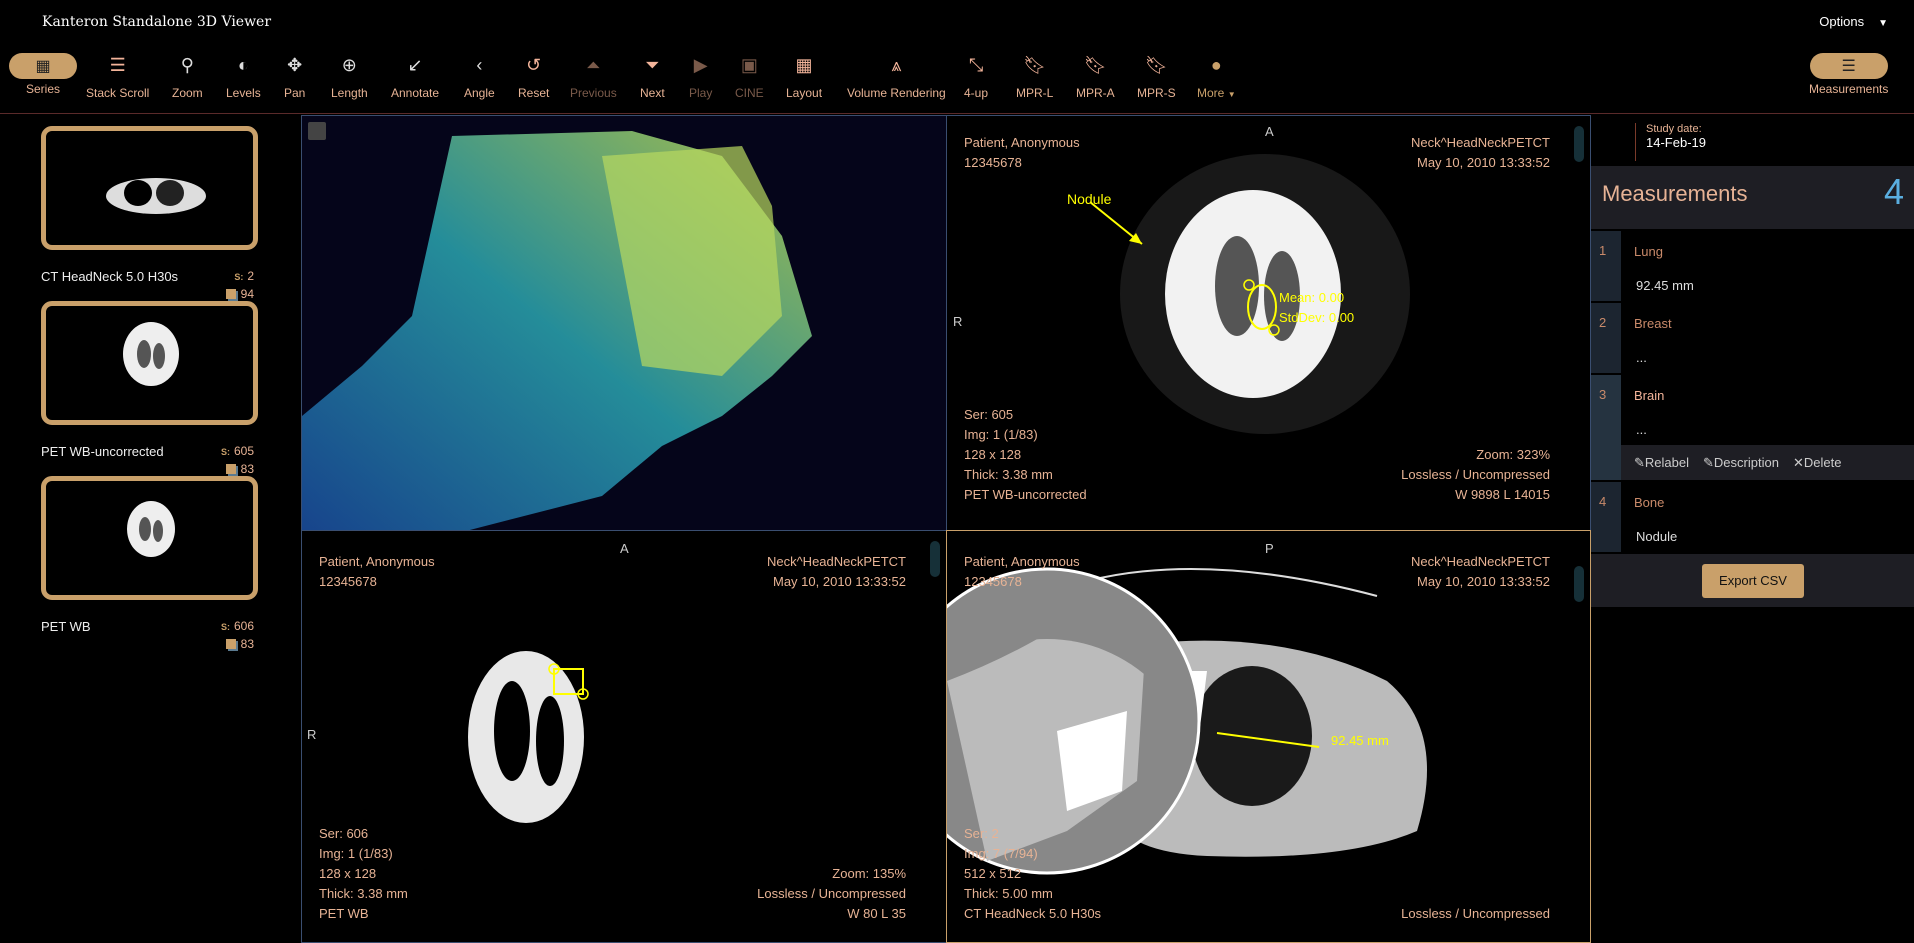 The width and height of the screenshot is (1914, 943). I want to click on series-button: ▦ Series, so click(43, 73).